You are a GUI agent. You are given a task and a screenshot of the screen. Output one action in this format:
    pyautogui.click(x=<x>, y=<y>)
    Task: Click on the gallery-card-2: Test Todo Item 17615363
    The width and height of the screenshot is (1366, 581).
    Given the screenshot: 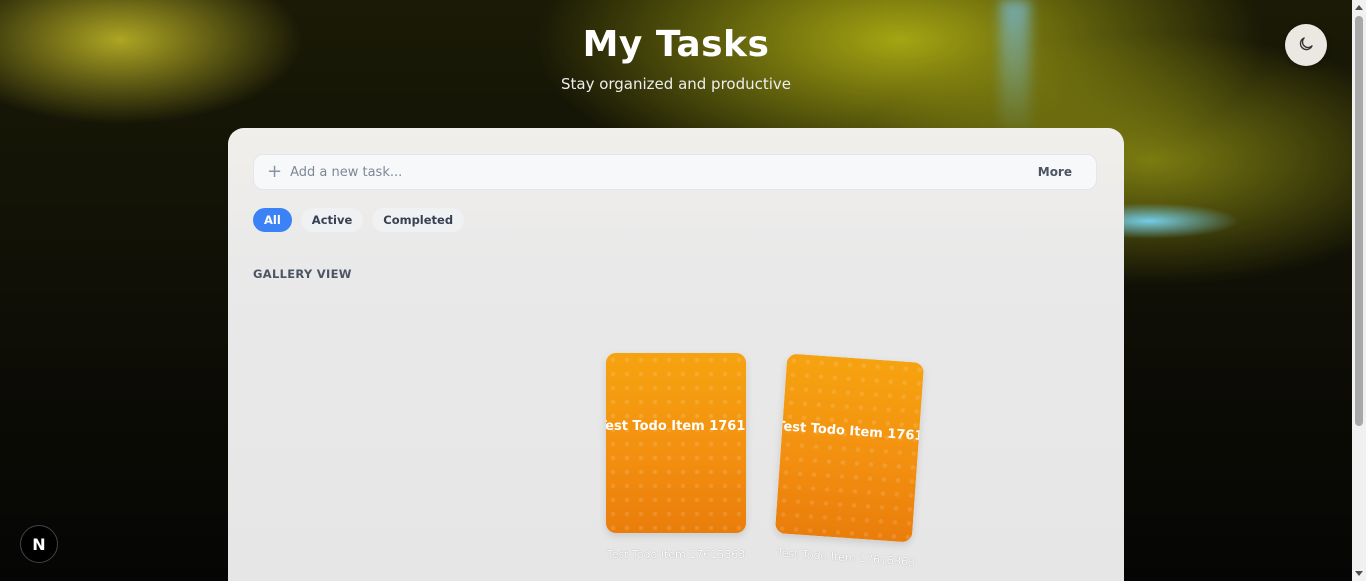 What is the action you would take?
    pyautogui.click(x=849, y=448)
    